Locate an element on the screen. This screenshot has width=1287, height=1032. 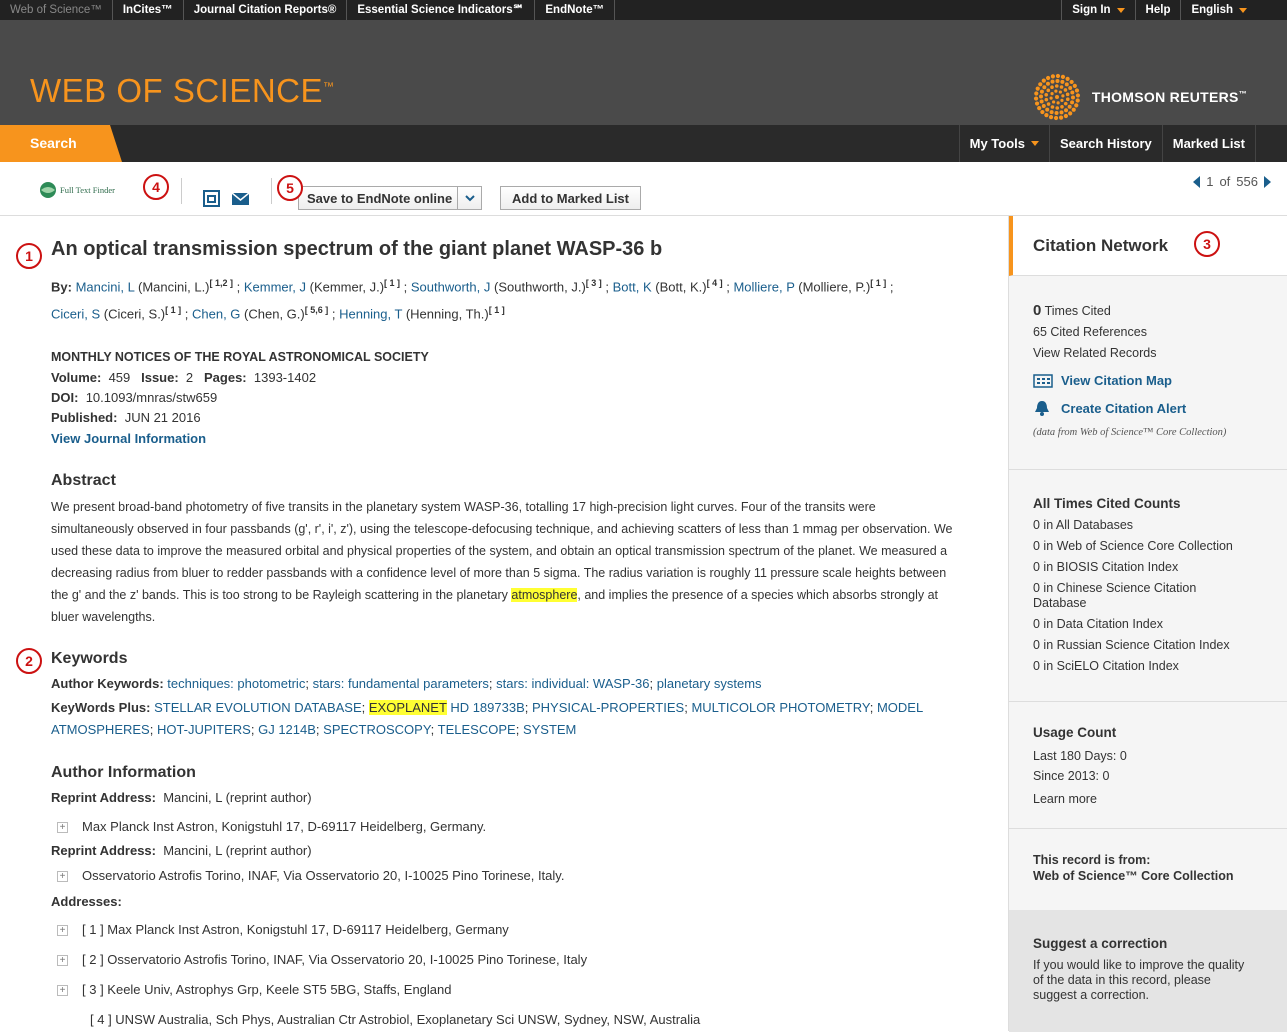
email-icon is located at coordinates (240, 199).